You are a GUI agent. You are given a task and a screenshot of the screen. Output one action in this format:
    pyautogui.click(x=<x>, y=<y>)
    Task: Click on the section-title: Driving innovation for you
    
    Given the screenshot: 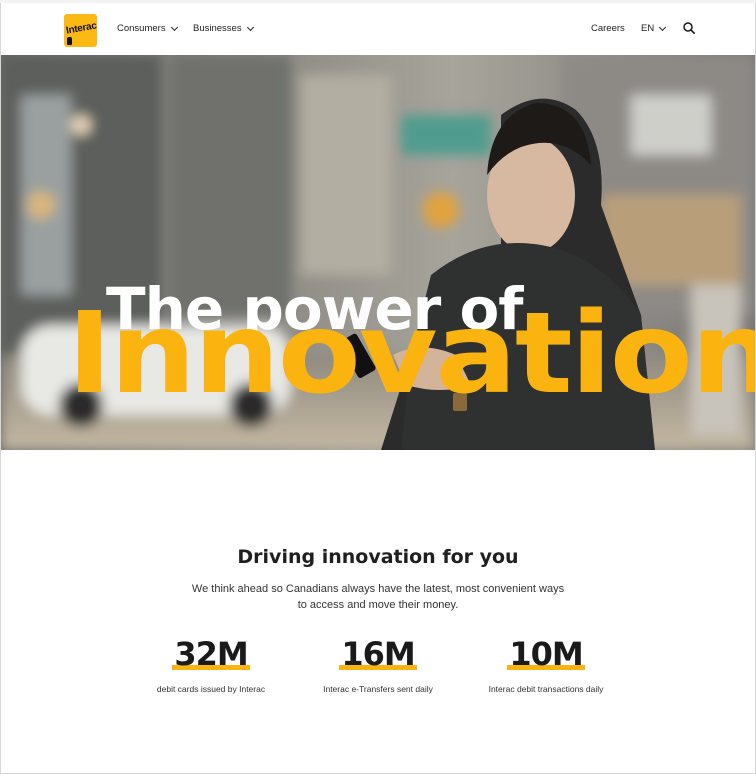 What is the action you would take?
    pyautogui.click(x=378, y=556)
    